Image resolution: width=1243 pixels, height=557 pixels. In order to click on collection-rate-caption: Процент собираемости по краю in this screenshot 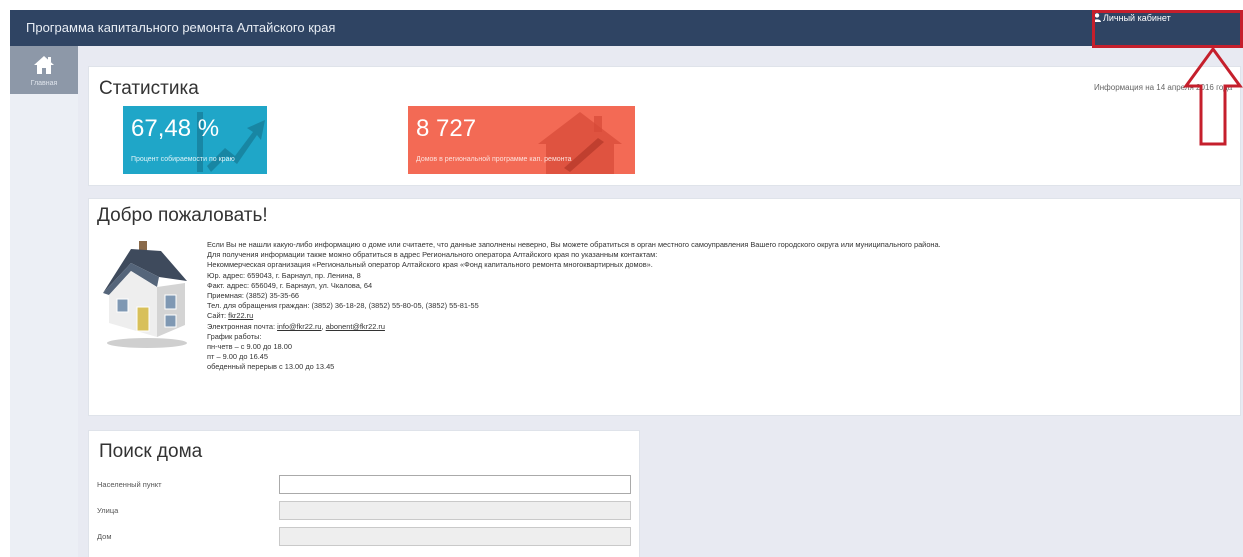, I will do `click(183, 159)`.